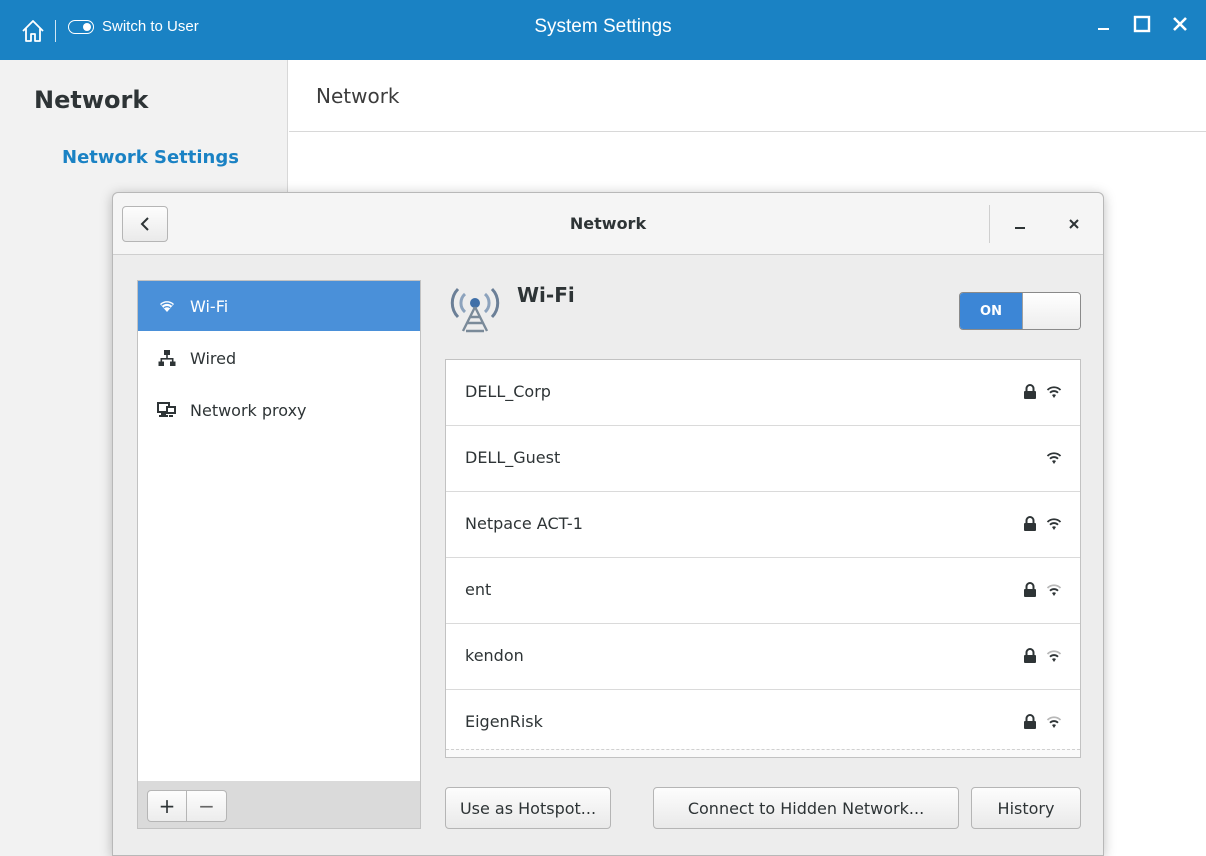 The image size is (1206, 856). What do you see at coordinates (209, 306) in the screenshot?
I see `list-item-label: Wi-Fi` at bounding box center [209, 306].